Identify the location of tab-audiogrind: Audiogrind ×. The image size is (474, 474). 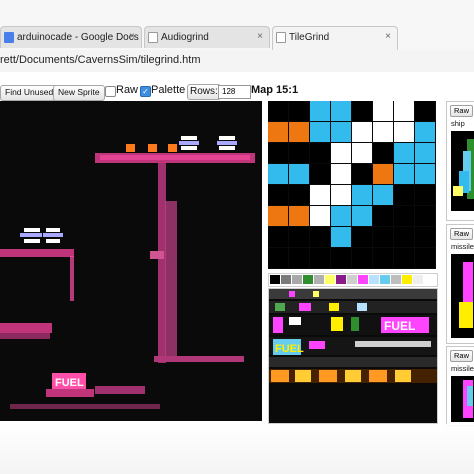
(207, 37).